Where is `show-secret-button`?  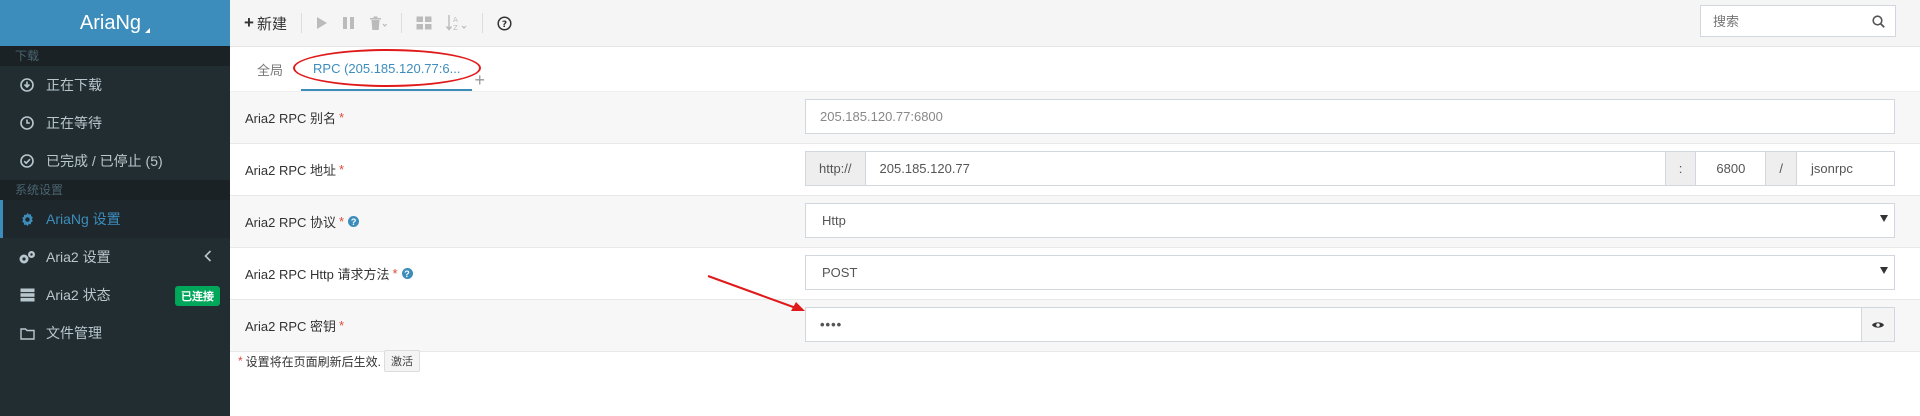
show-secret-button is located at coordinates (1878, 324).